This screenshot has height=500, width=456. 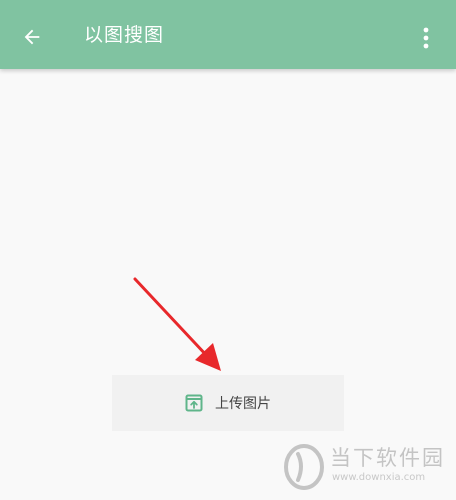 I want to click on more-vert-icon, so click(x=426, y=38).